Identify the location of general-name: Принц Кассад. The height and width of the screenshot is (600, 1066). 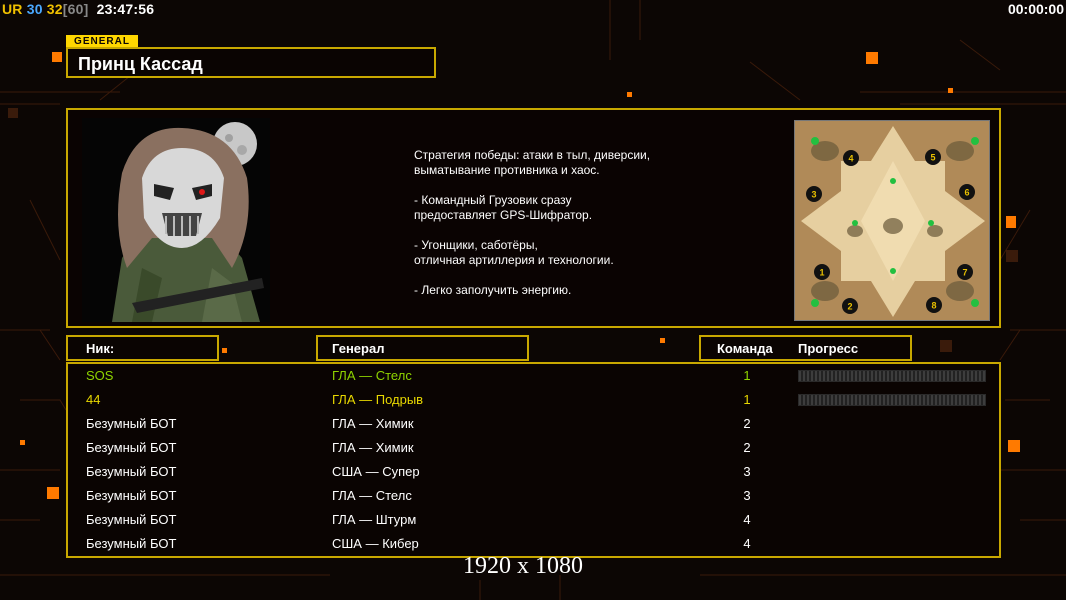
(140, 64).